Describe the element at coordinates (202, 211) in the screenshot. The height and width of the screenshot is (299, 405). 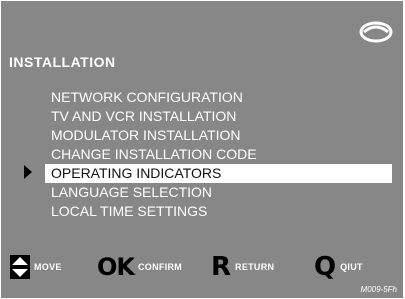
I see `menu-item-local-time-settings: LOCAL TIME SETTINGS` at that location.